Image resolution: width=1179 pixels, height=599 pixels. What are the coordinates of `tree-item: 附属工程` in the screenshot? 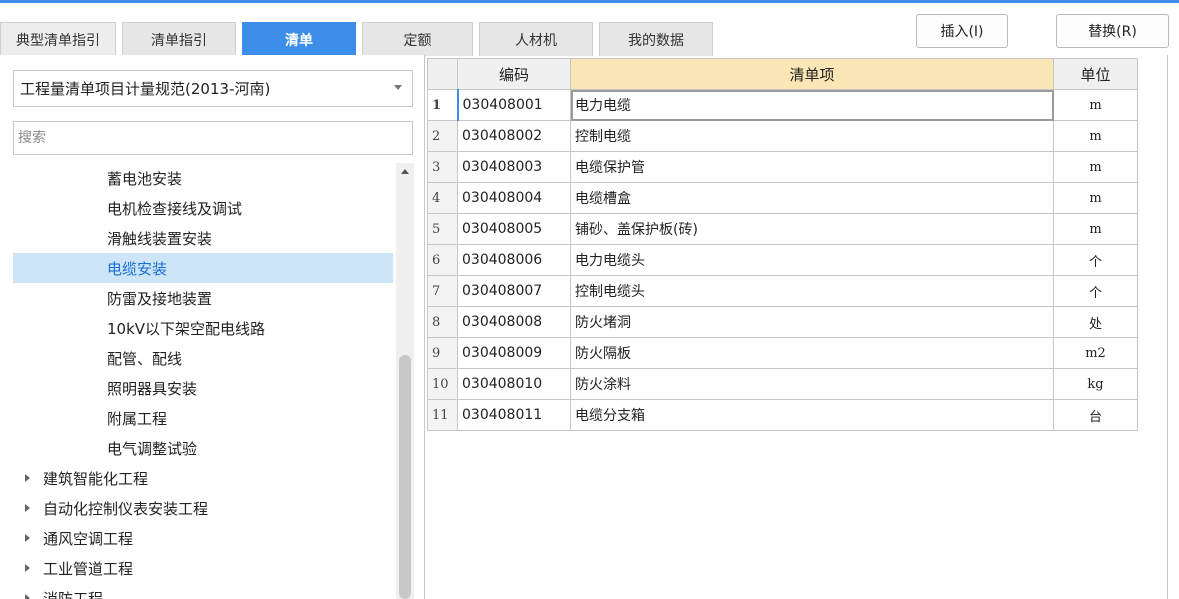 It's located at (203, 418).